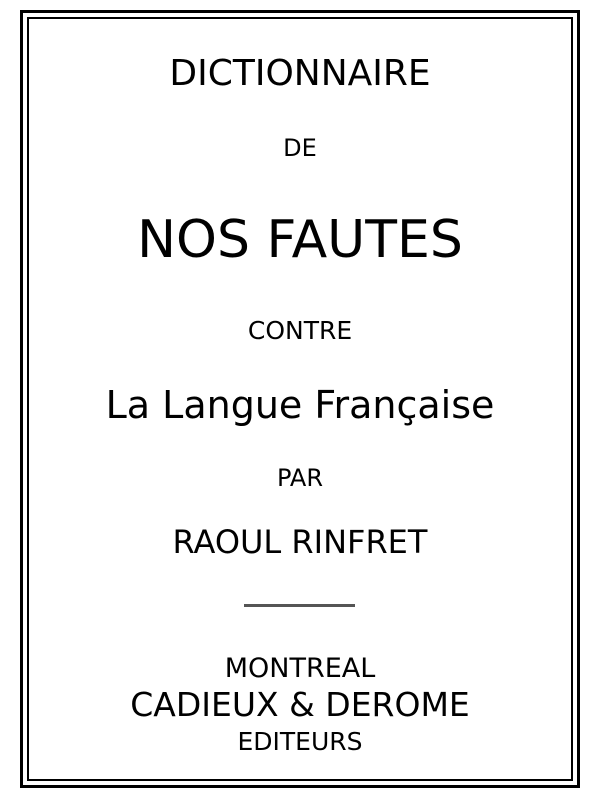 Image resolution: width=600 pixels, height=800 pixels. I want to click on divider-rule, so click(299, 605).